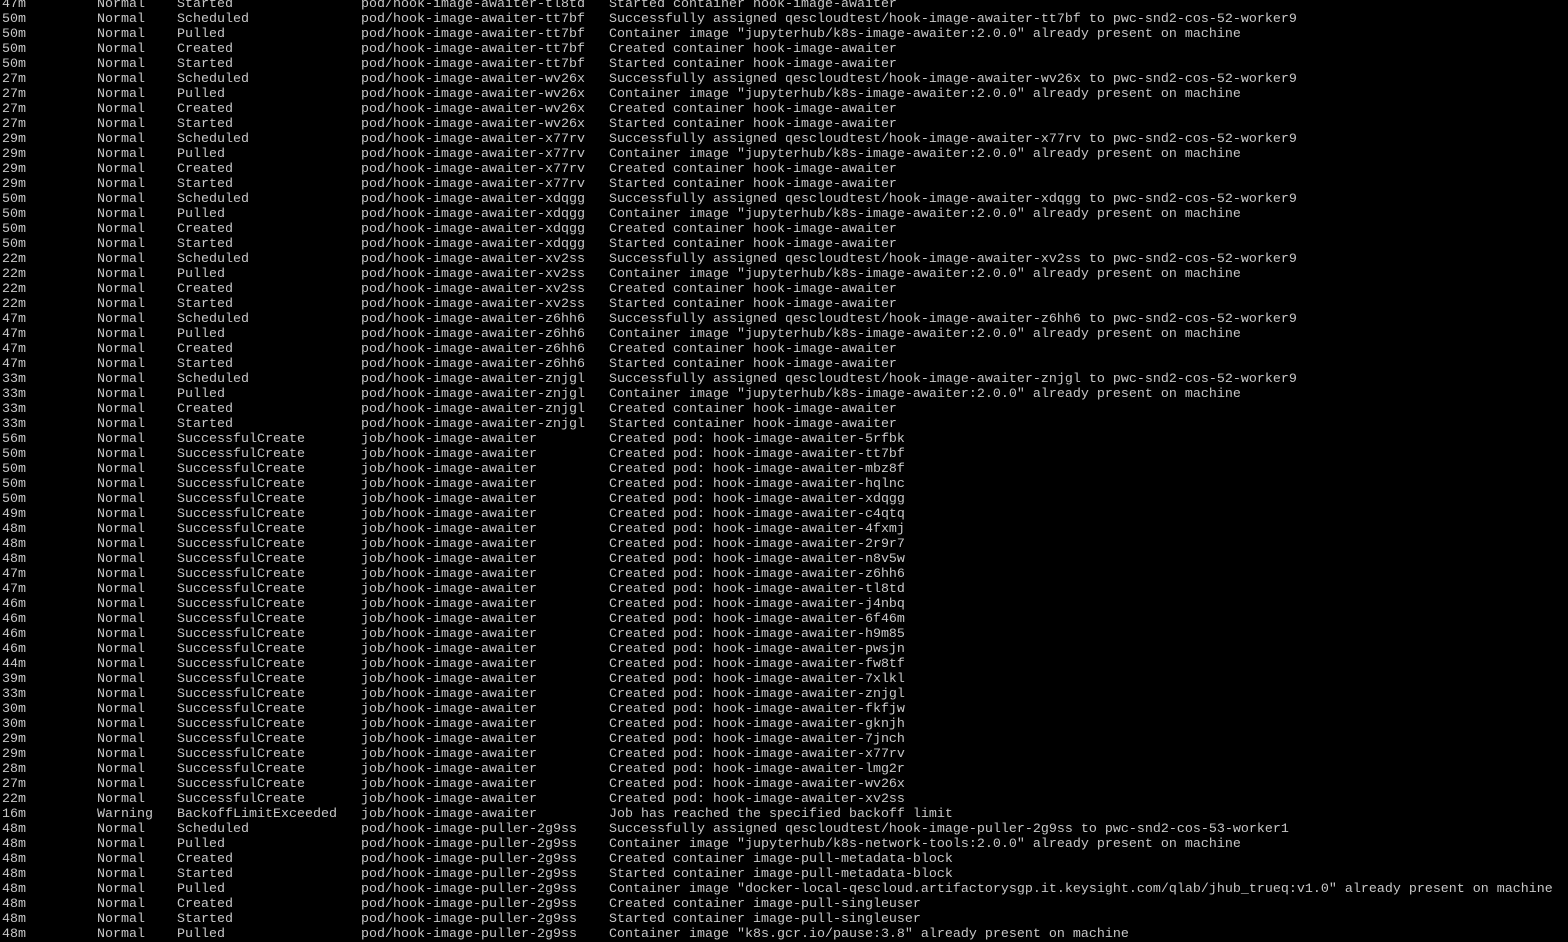  I want to click on event-message: Started container image-pull-singleuser, so click(765, 919).